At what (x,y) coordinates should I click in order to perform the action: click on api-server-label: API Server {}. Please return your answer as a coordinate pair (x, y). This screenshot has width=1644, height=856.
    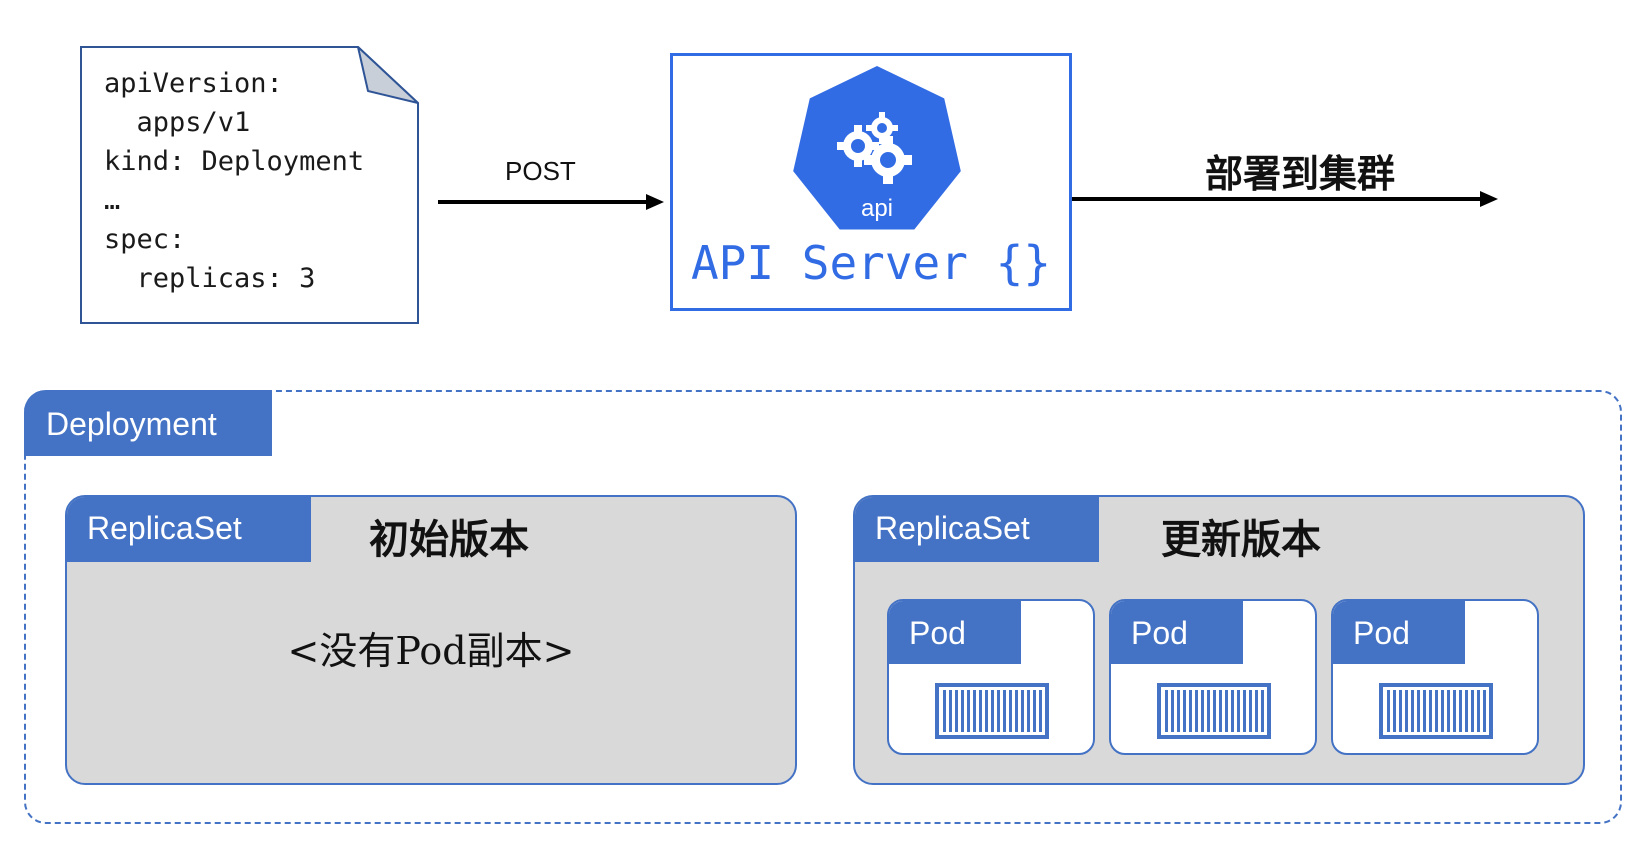
    Looking at the image, I should click on (871, 263).